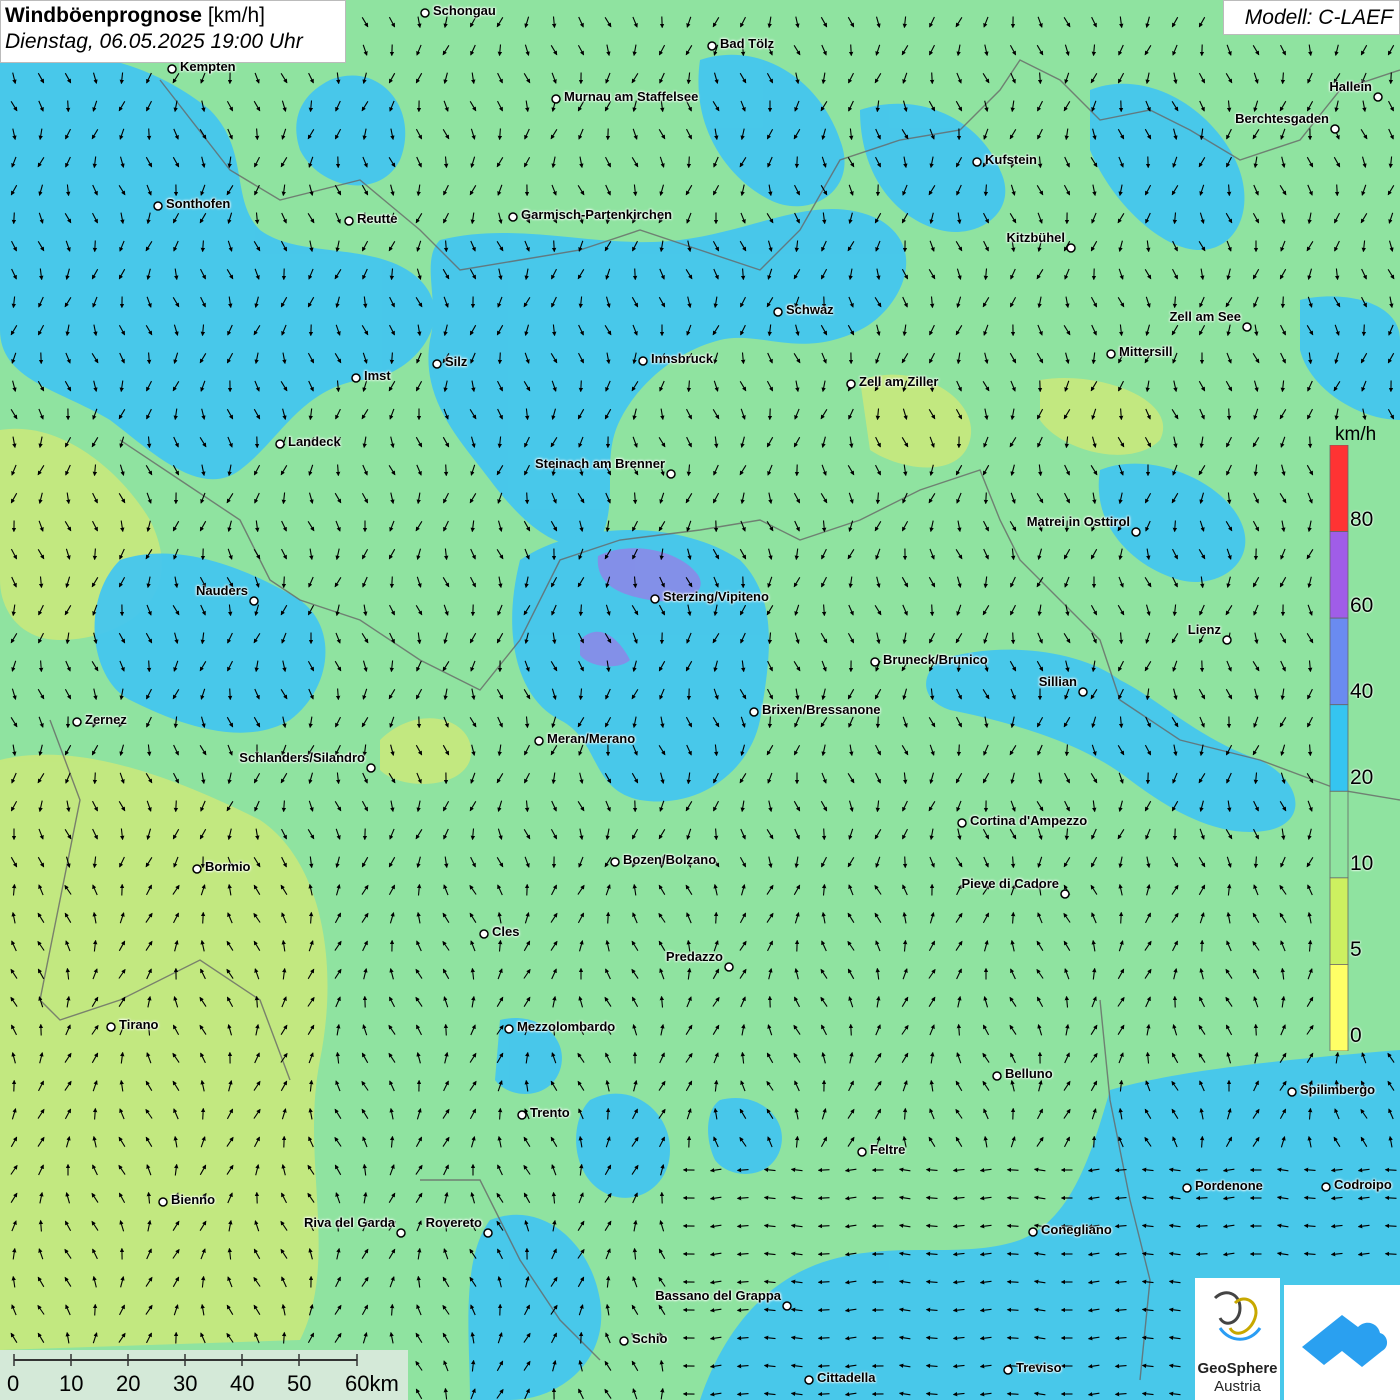  What do you see at coordinates (128, 1383) in the screenshot?
I see `scale-label: 20` at bounding box center [128, 1383].